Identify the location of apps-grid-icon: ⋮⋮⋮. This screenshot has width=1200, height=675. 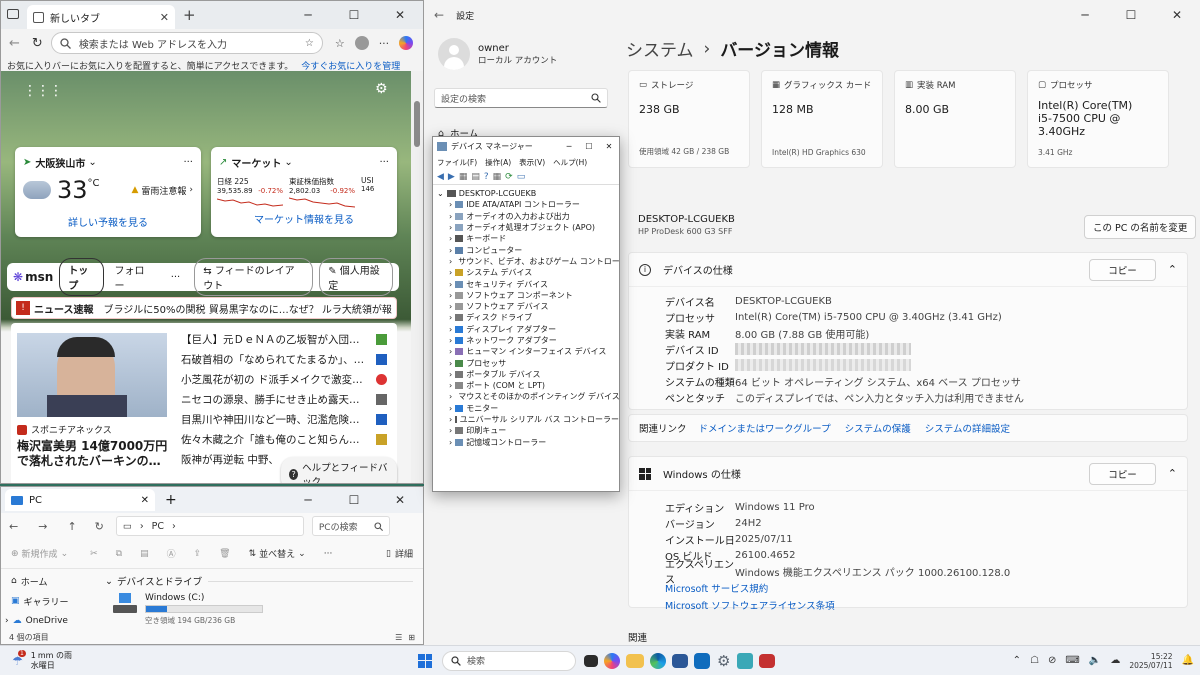
(43, 91).